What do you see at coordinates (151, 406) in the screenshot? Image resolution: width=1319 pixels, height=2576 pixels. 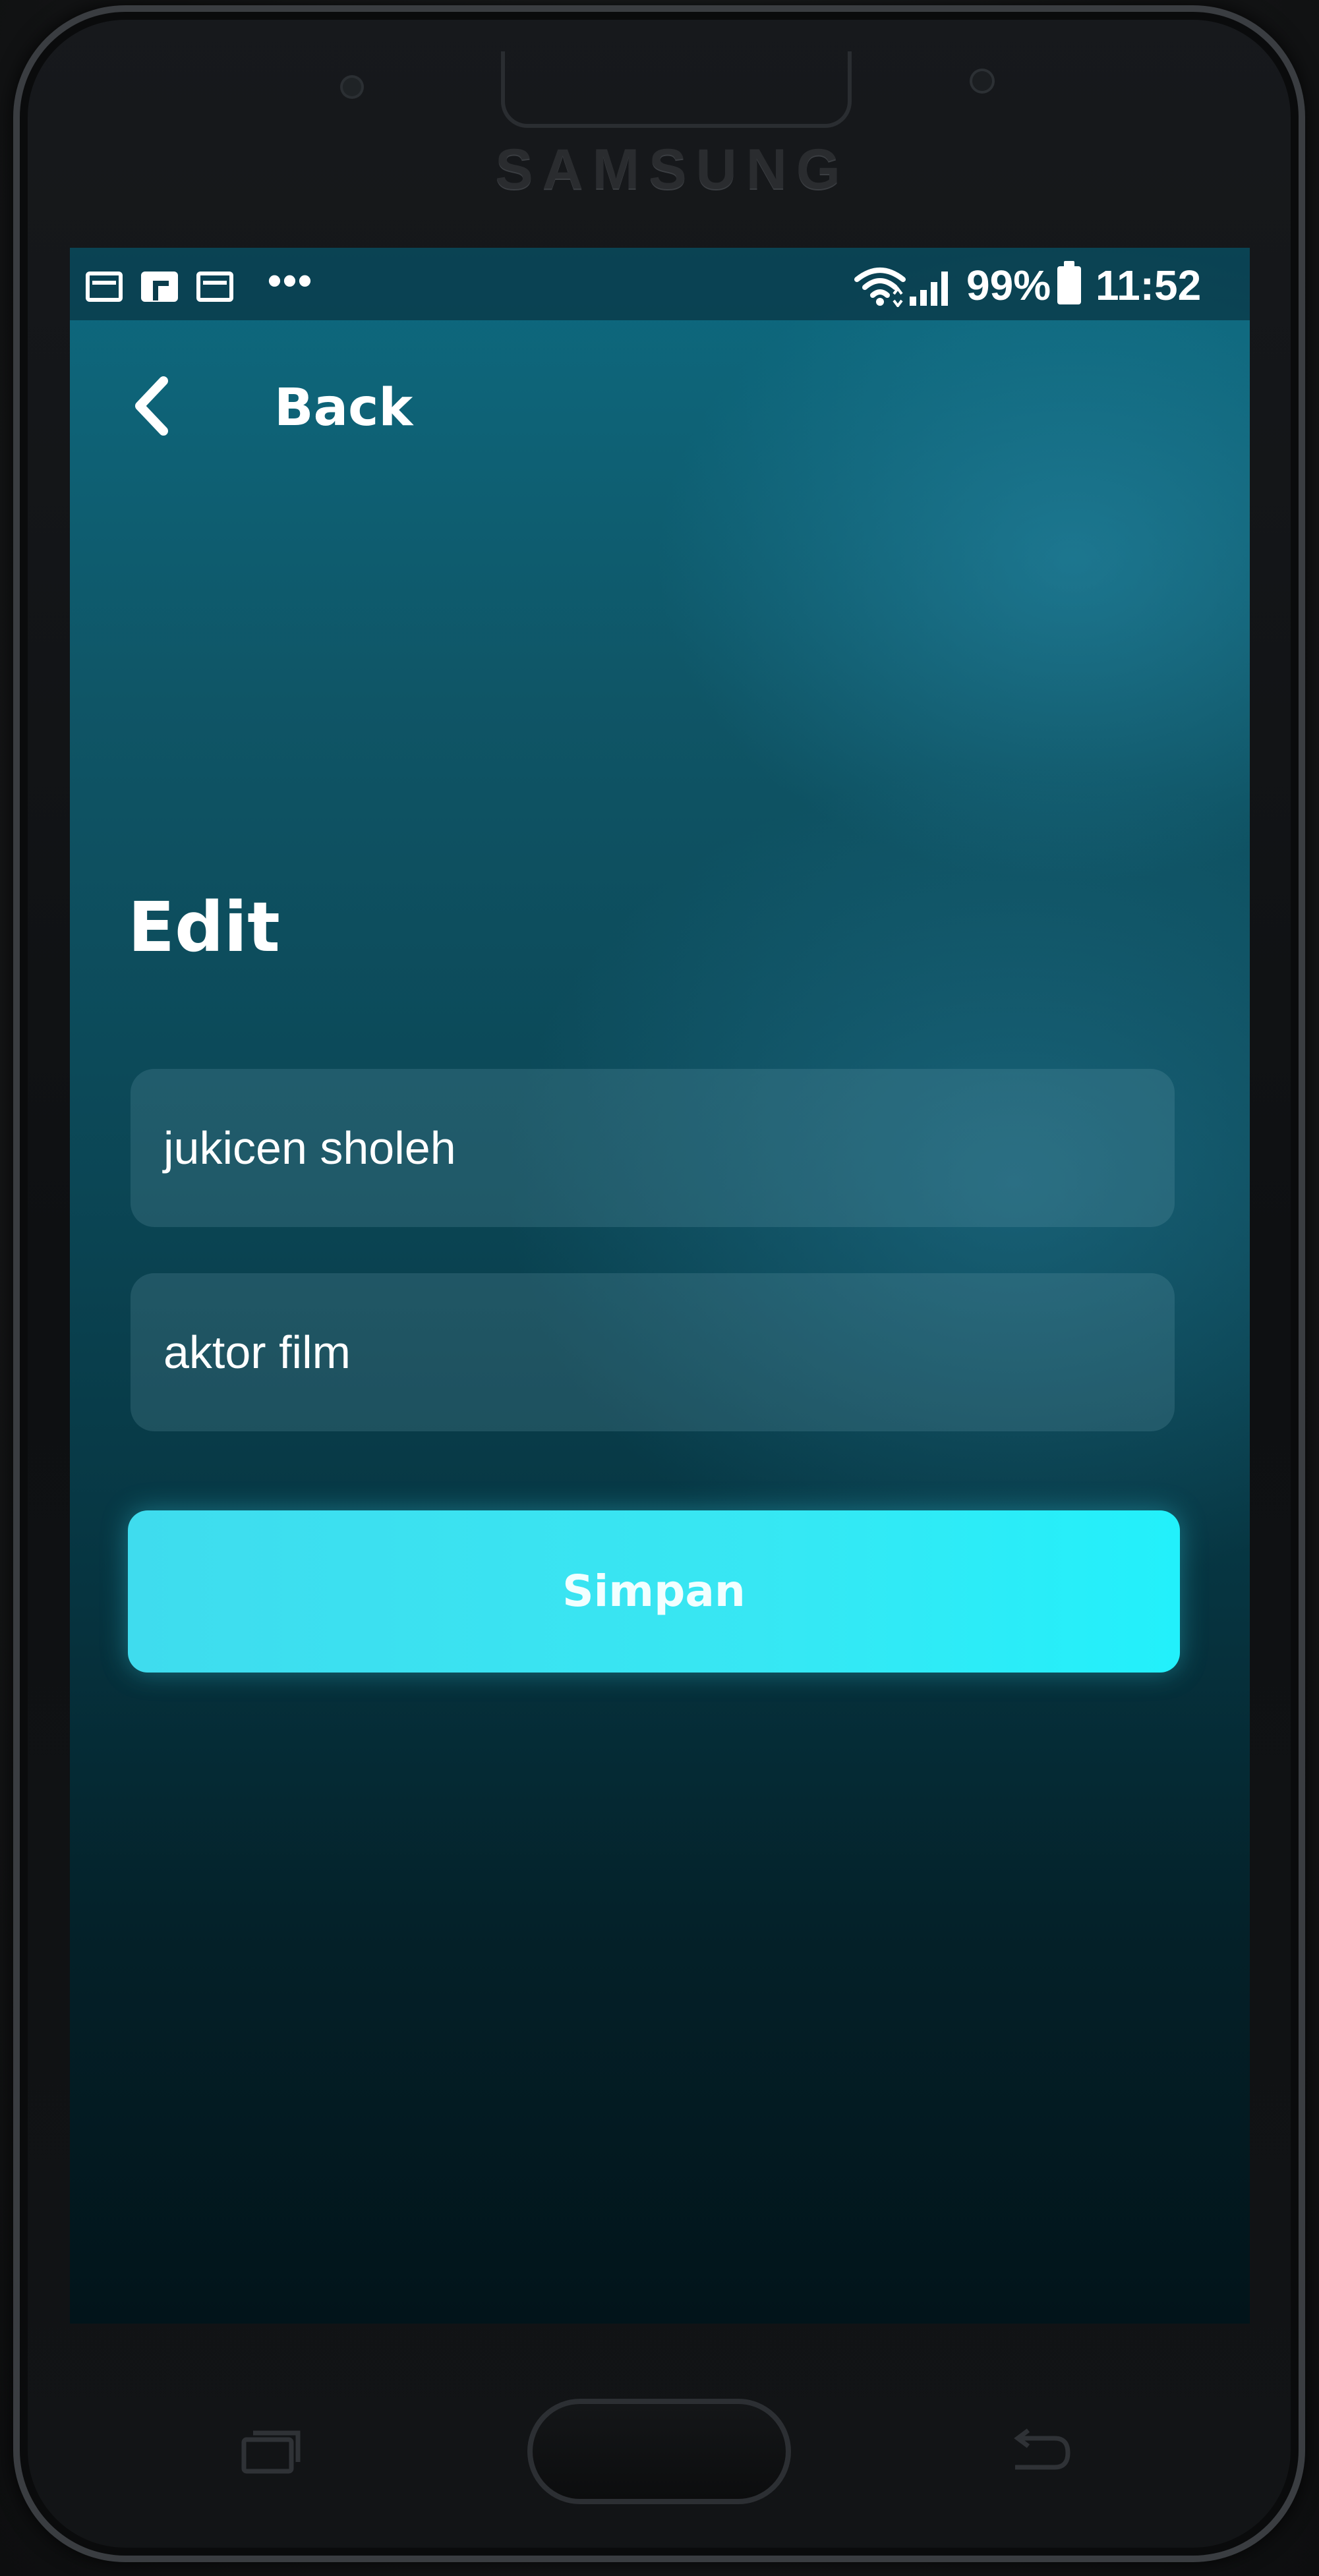 I see `chevron-left-icon` at bounding box center [151, 406].